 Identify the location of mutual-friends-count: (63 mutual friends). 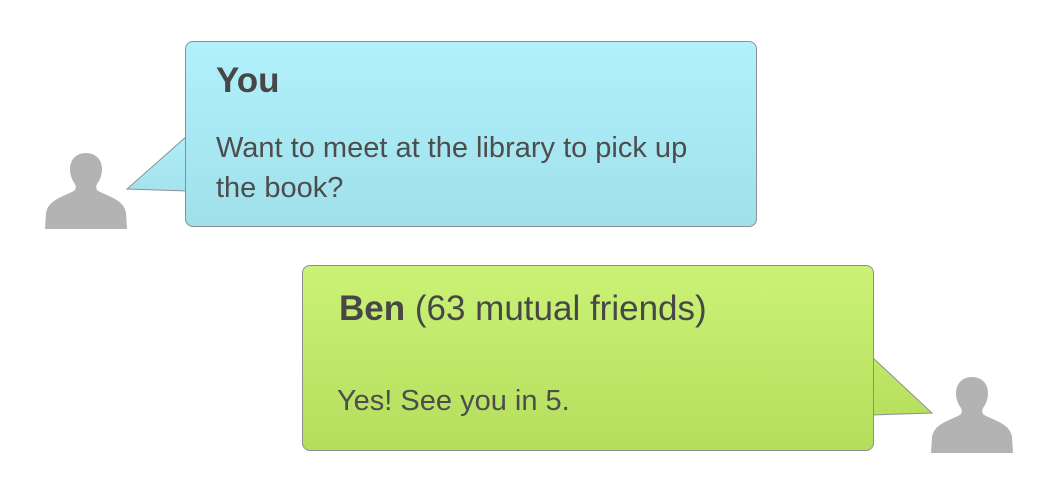
(560, 308).